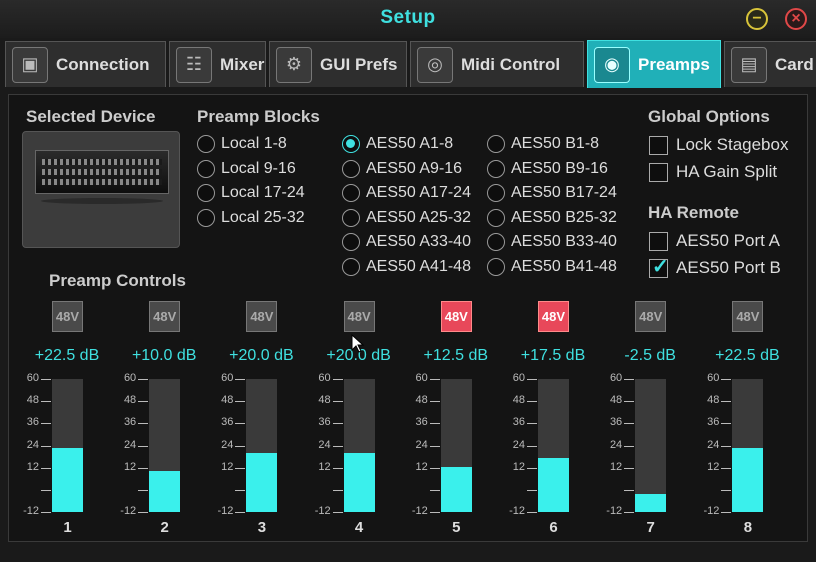 The height and width of the screenshot is (562, 816). Describe the element at coordinates (85, 64) in the screenshot. I see `tab-connection: ▣ Connection` at that location.